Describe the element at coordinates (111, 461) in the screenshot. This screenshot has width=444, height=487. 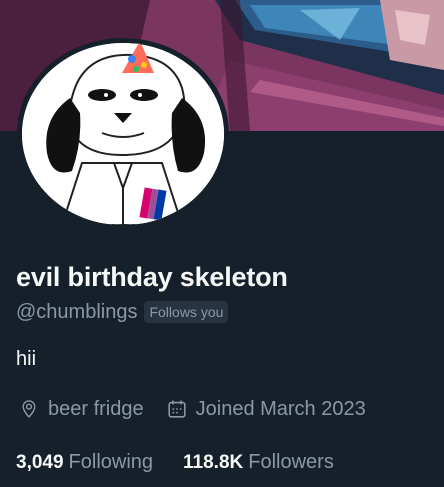
I see `following-label: Following` at that location.